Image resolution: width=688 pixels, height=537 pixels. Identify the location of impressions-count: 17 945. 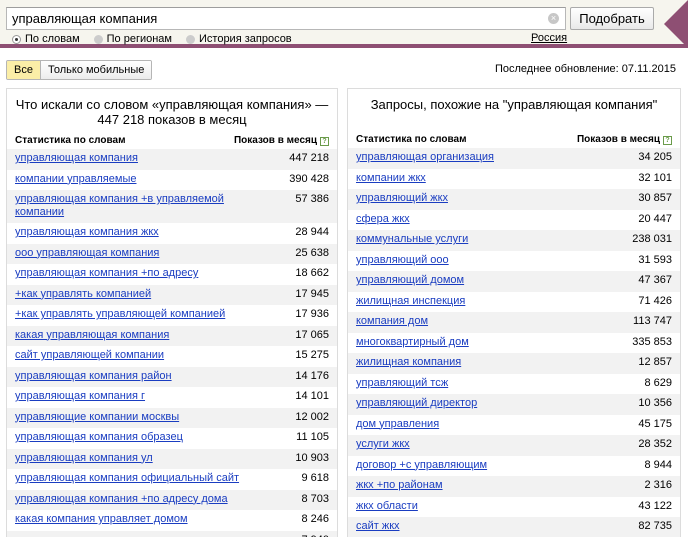
(312, 293).